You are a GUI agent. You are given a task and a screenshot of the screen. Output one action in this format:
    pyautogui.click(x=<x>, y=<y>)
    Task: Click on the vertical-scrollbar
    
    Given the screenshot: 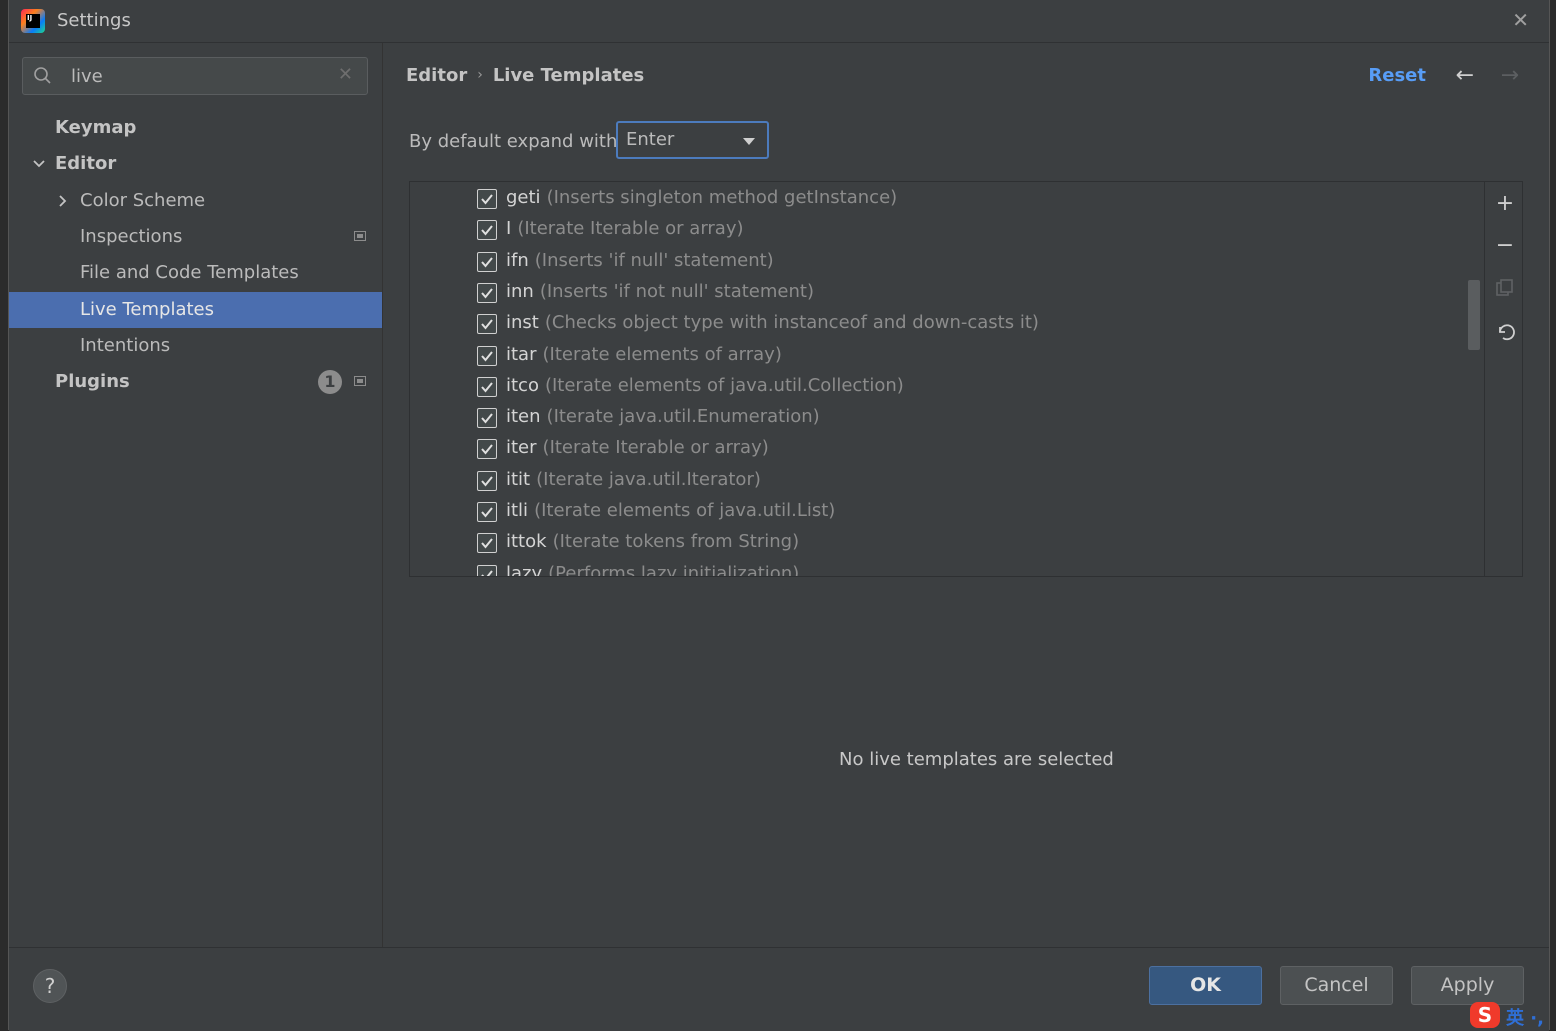 What is the action you would take?
    pyautogui.click(x=1474, y=315)
    